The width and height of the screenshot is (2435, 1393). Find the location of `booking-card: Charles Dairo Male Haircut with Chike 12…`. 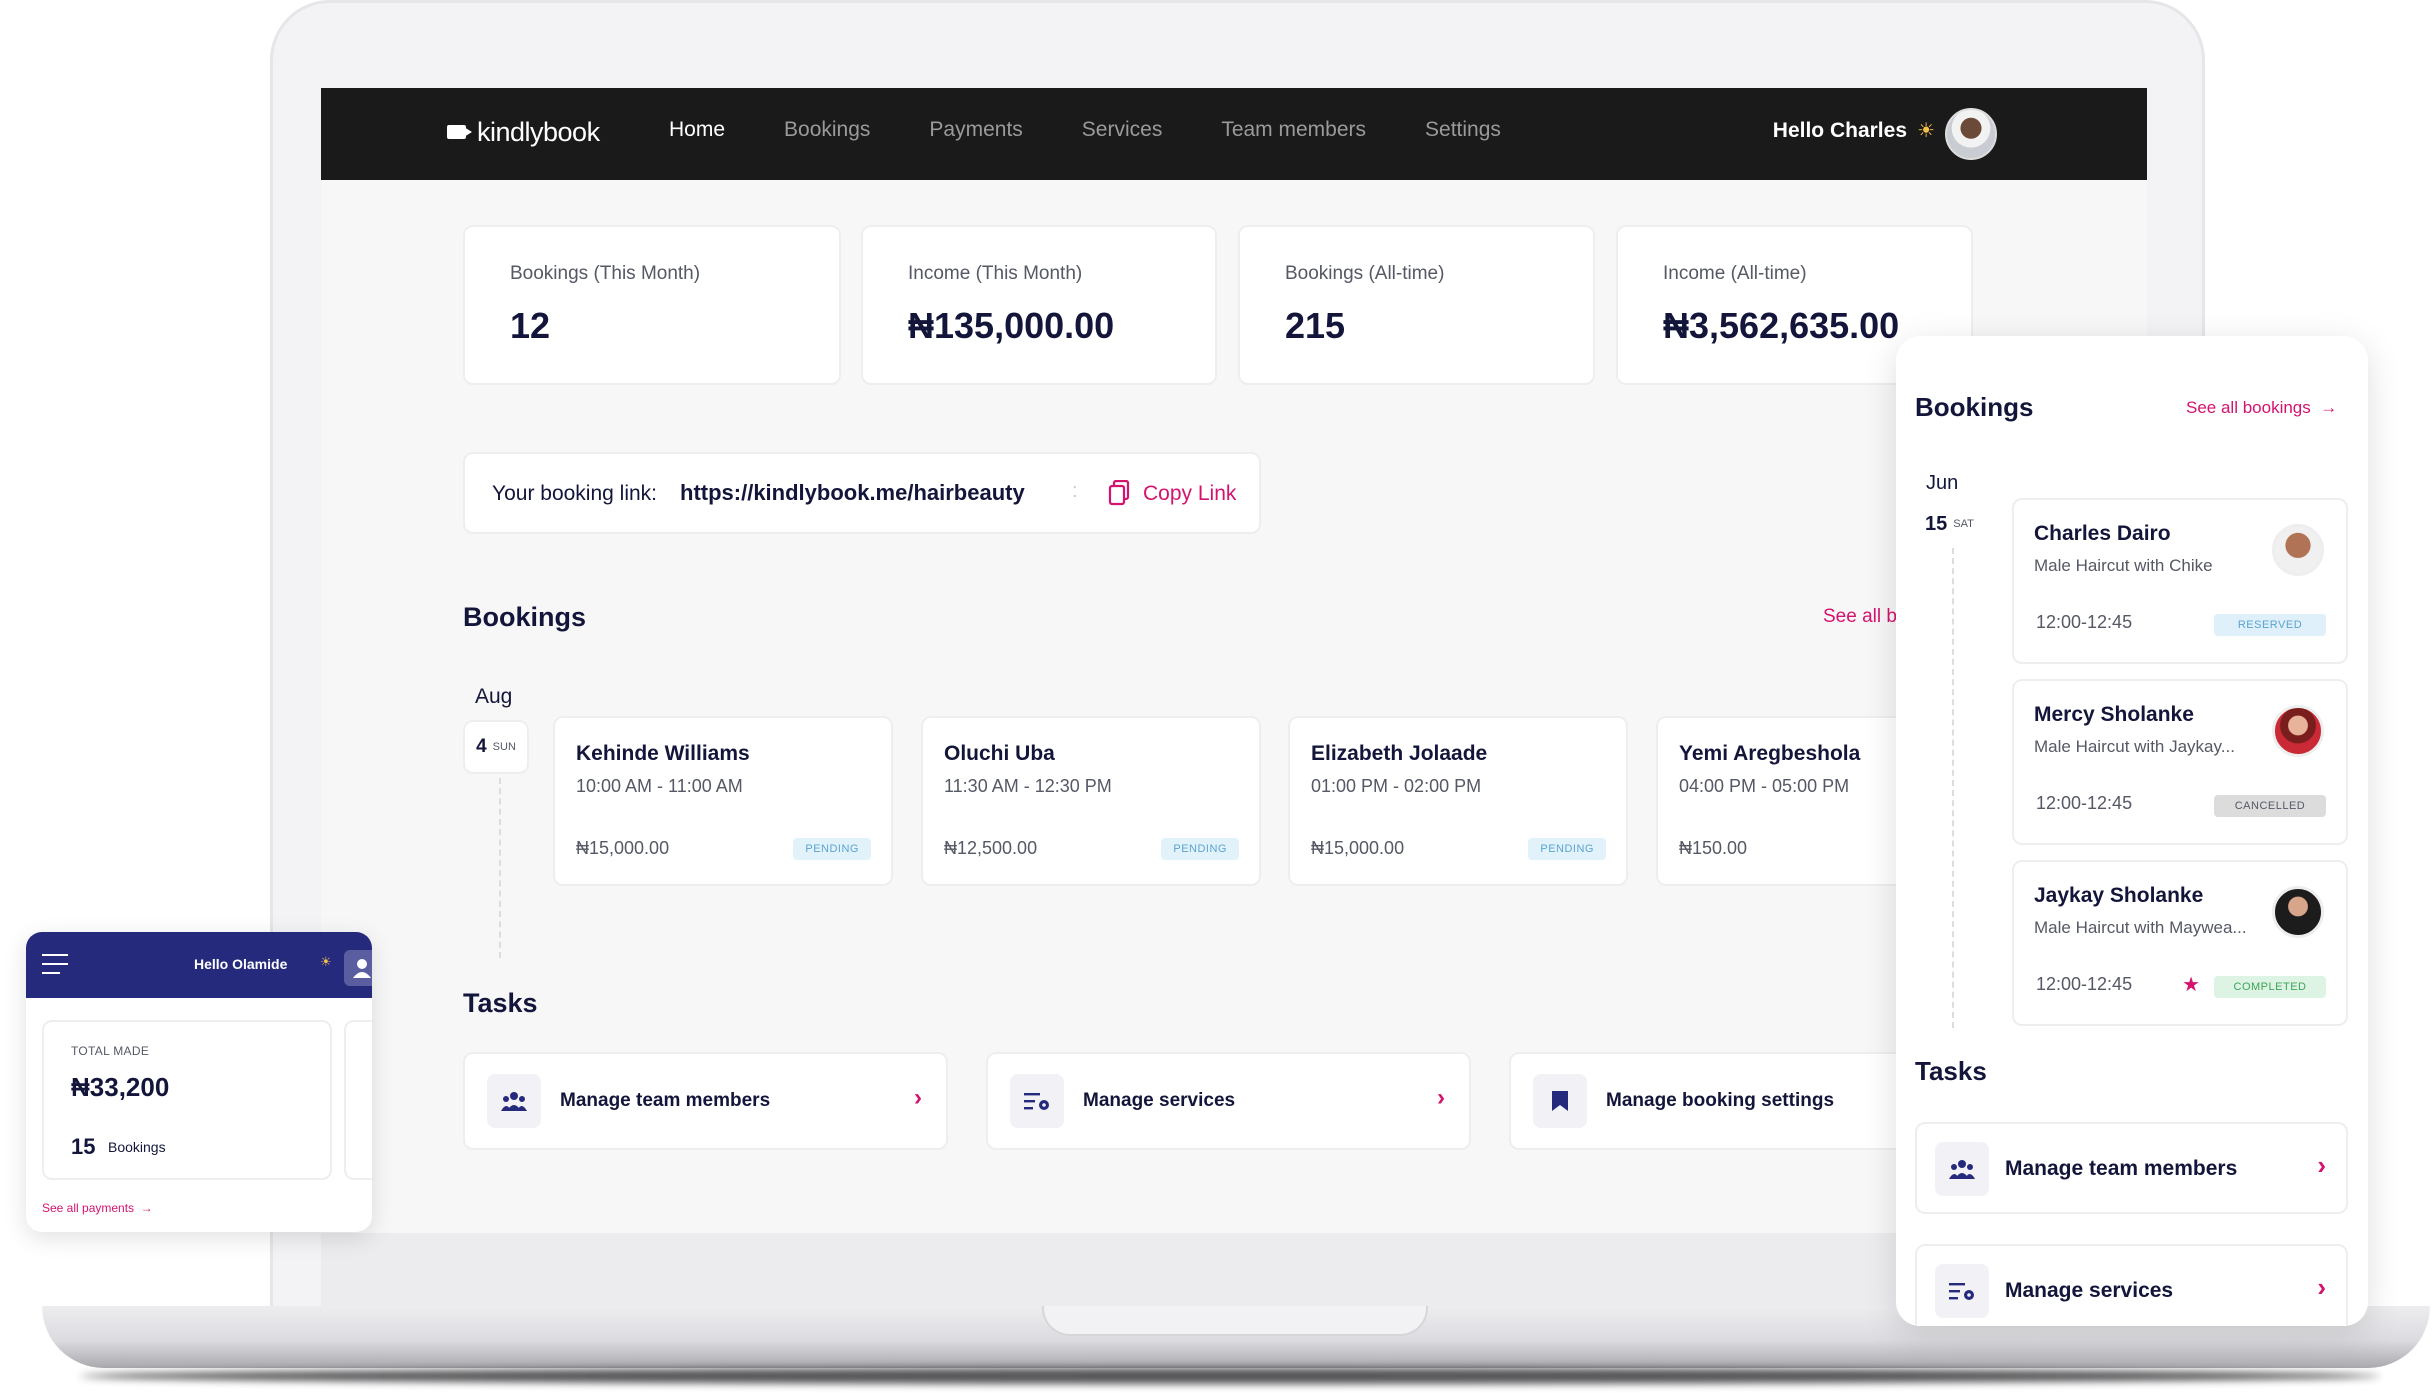

booking-card: Charles Dairo Male Haircut with Chike 12… is located at coordinates (2180, 581).